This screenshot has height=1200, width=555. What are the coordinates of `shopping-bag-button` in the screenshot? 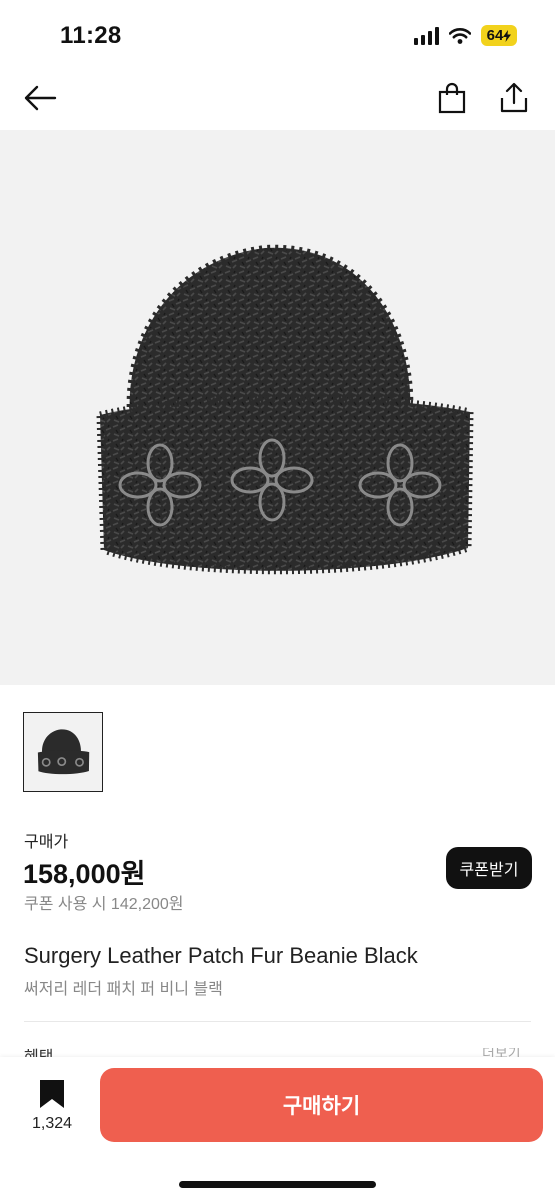 It's located at (452, 98).